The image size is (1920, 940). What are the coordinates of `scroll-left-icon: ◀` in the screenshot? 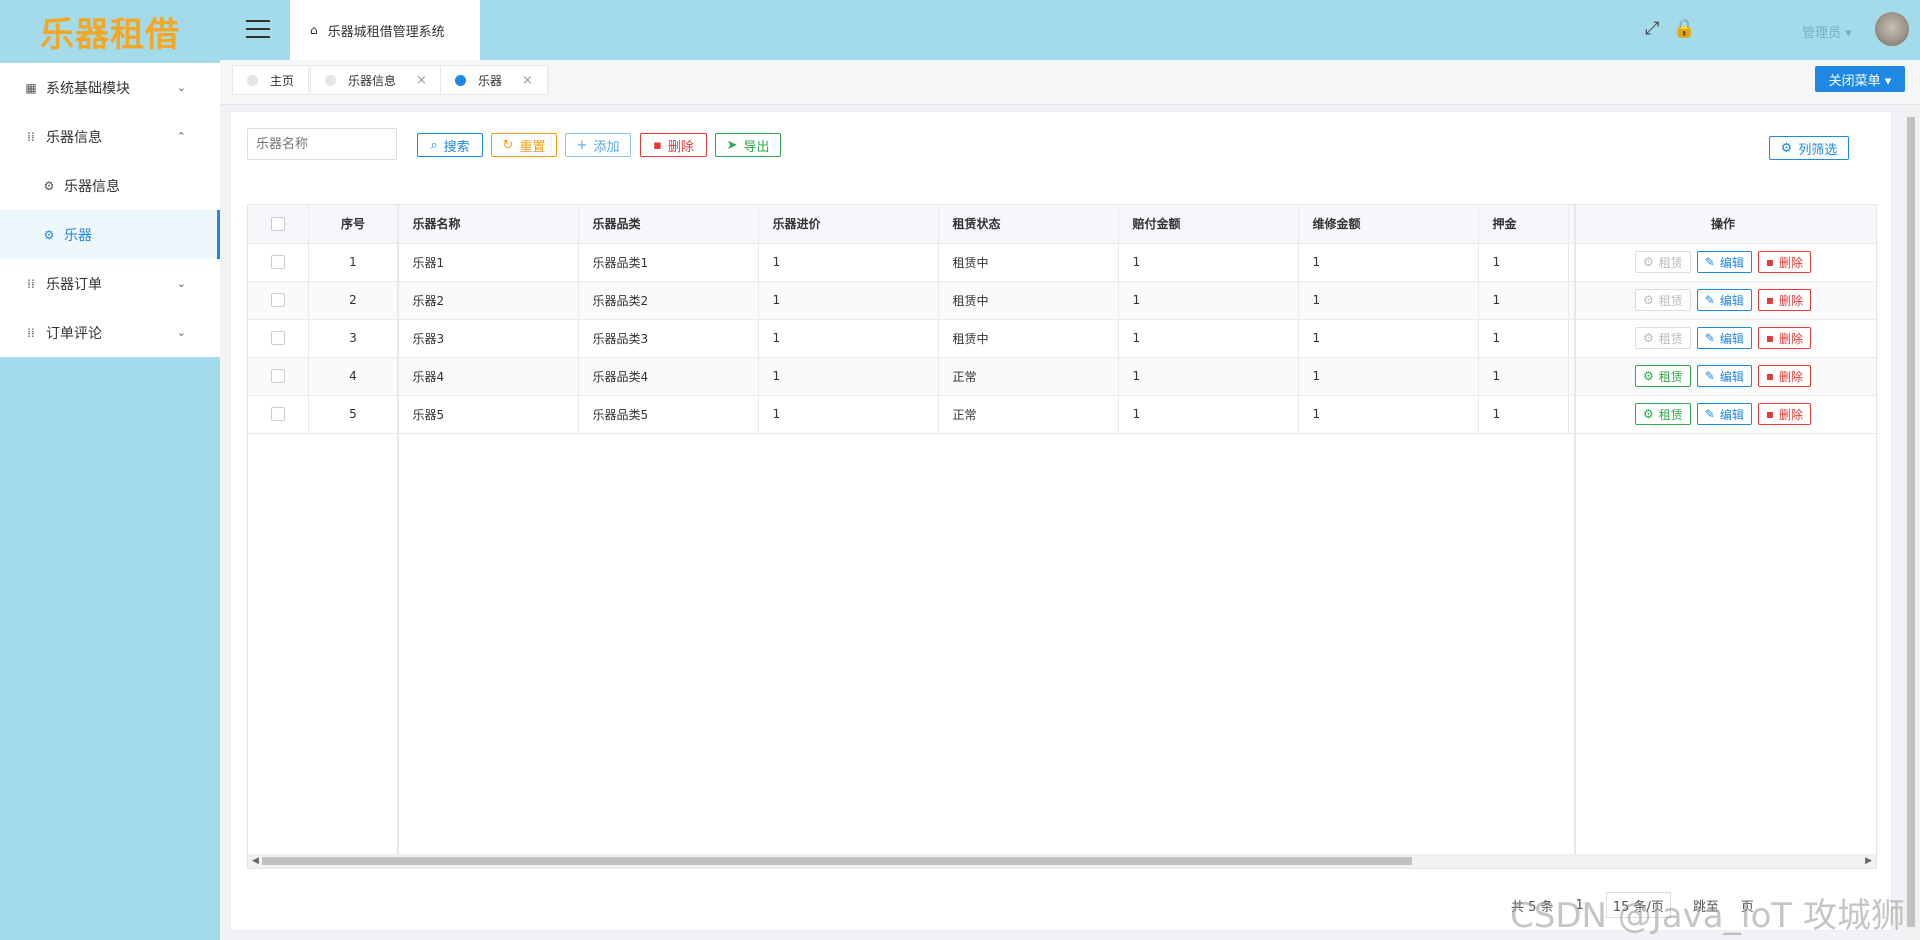 It's located at (255, 861).